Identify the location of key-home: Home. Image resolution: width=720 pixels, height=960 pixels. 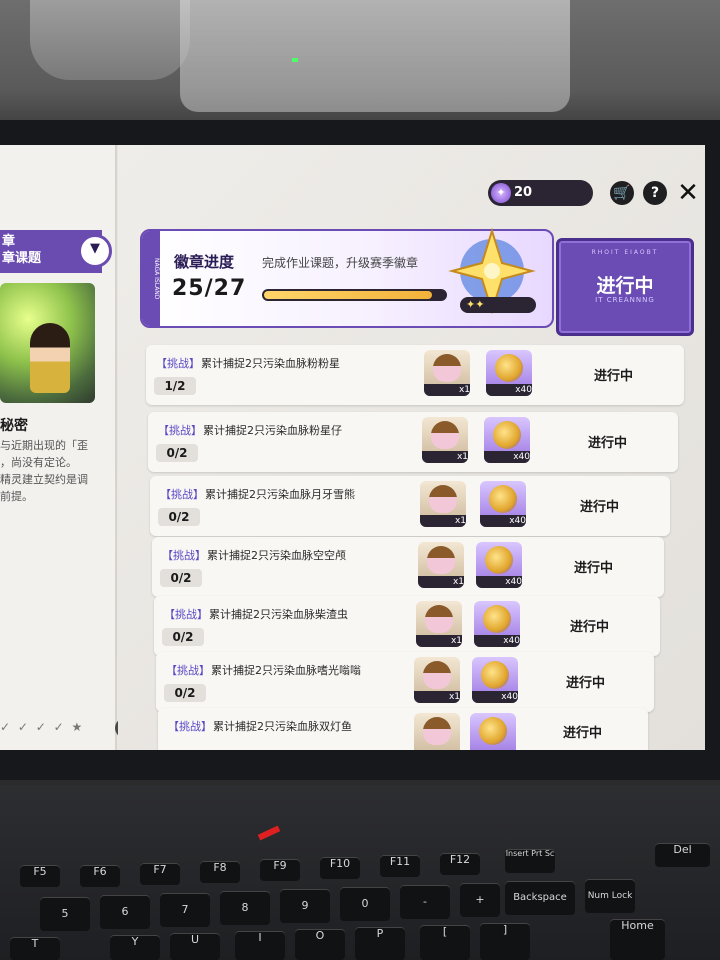
(637, 939).